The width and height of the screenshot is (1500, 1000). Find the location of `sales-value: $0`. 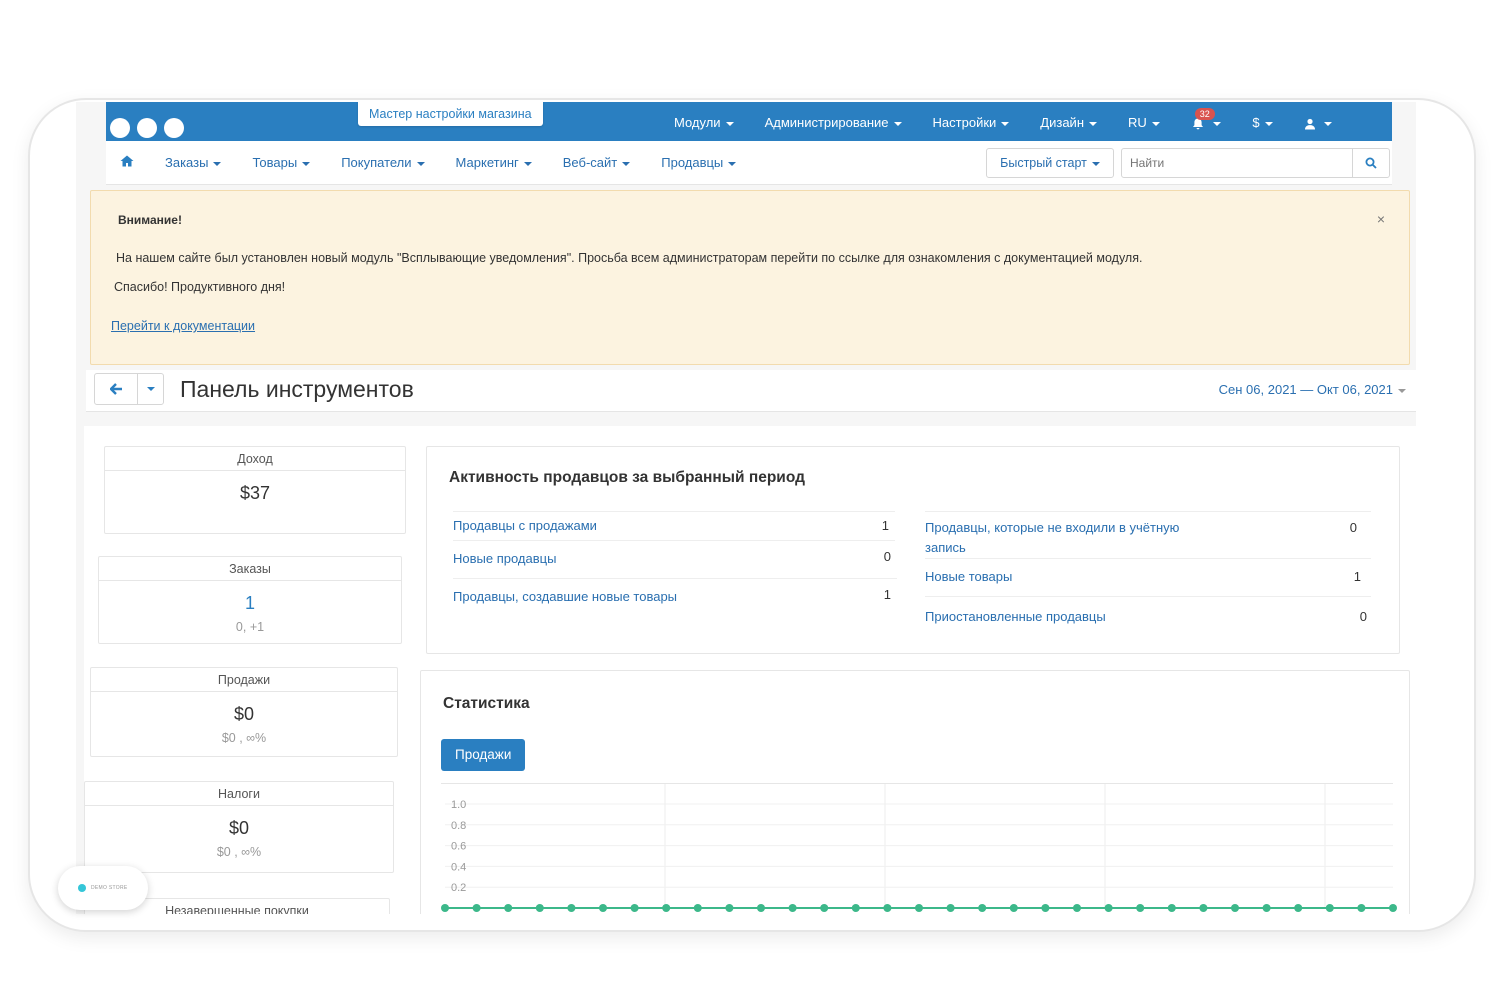

sales-value: $0 is located at coordinates (244, 714).